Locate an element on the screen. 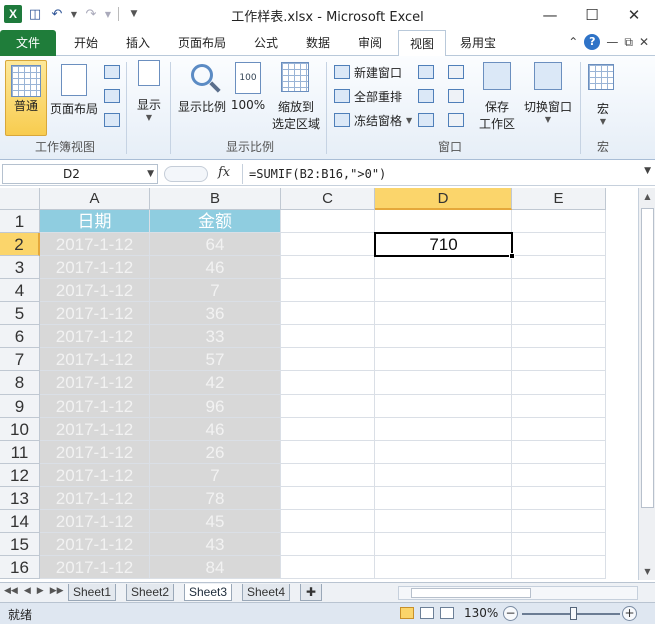 Image resolution: width=655 pixels, height=624 pixels. sheet-tab-sheet3: Sheet3 is located at coordinates (208, 592).